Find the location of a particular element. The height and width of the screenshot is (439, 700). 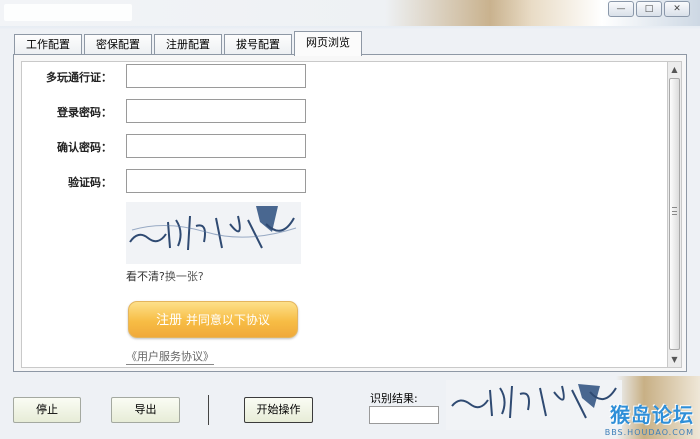

toolbar-separator is located at coordinates (208, 410).